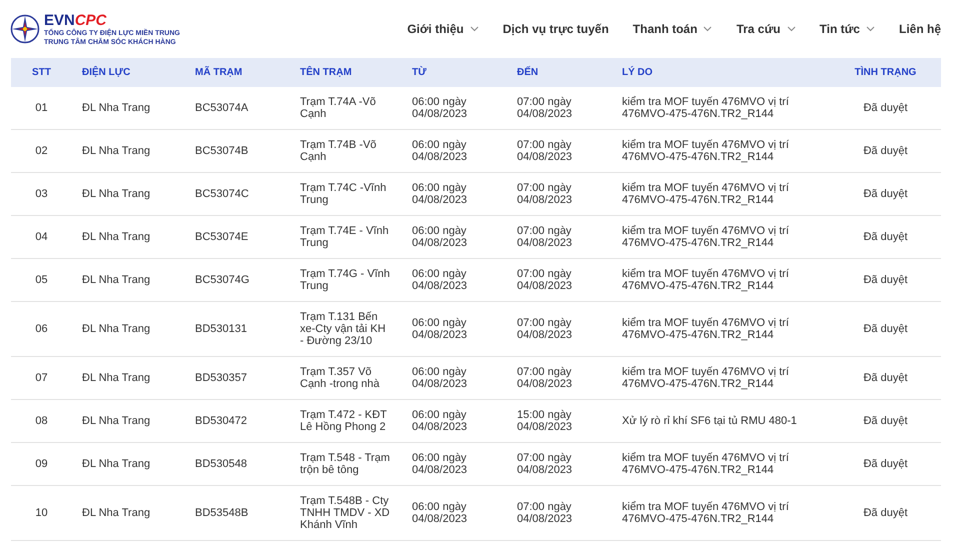  What do you see at coordinates (443, 29) in the screenshot?
I see `nav-item: Giới thiệu` at bounding box center [443, 29].